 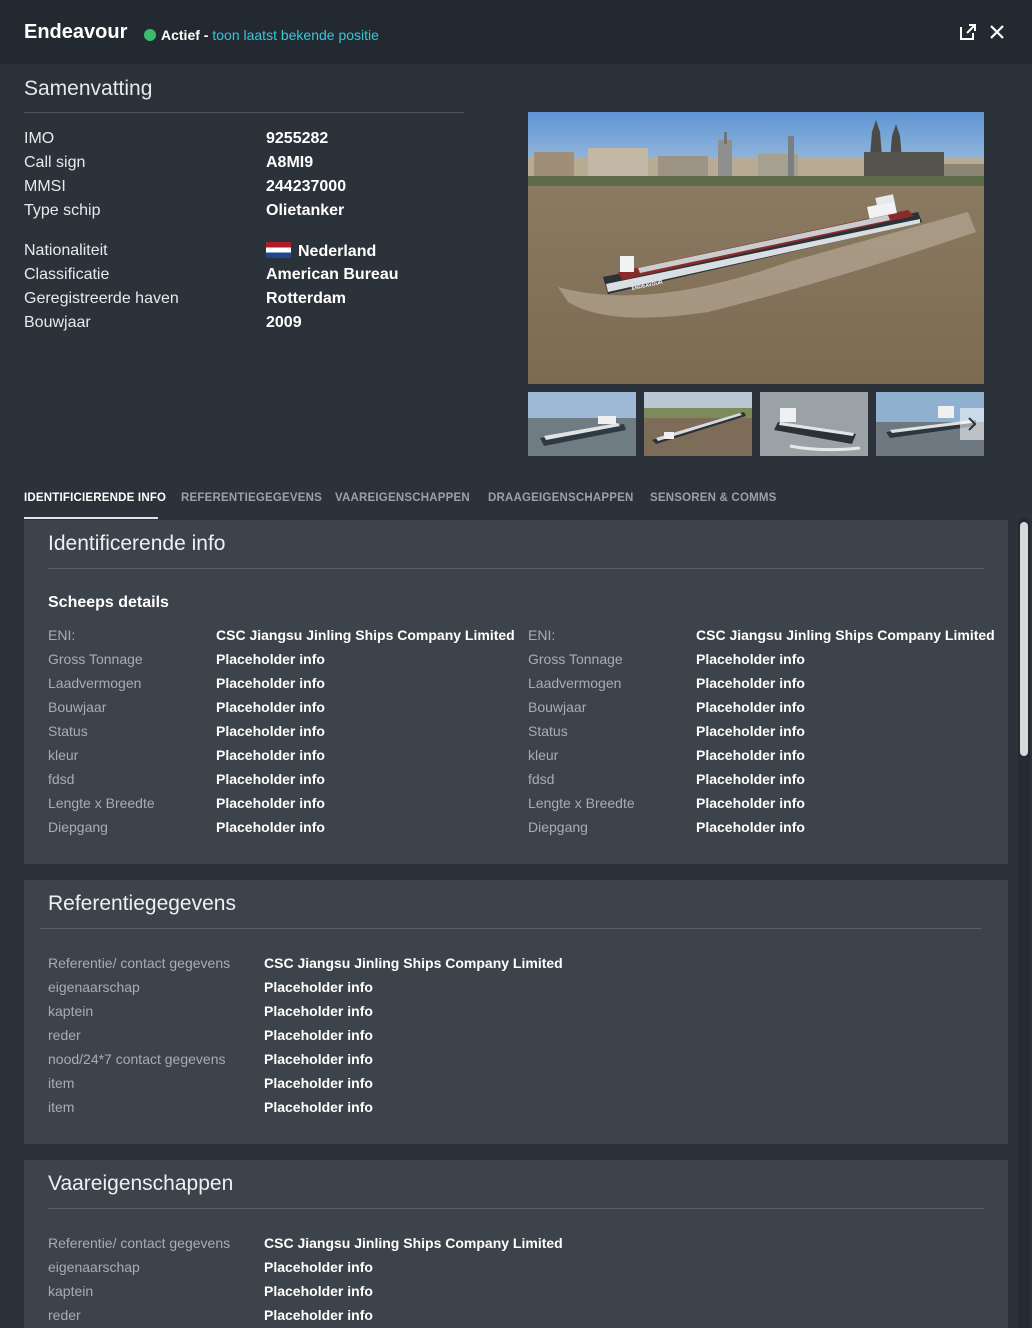 I want to click on summary-label: Classificatie, so click(x=67, y=274).